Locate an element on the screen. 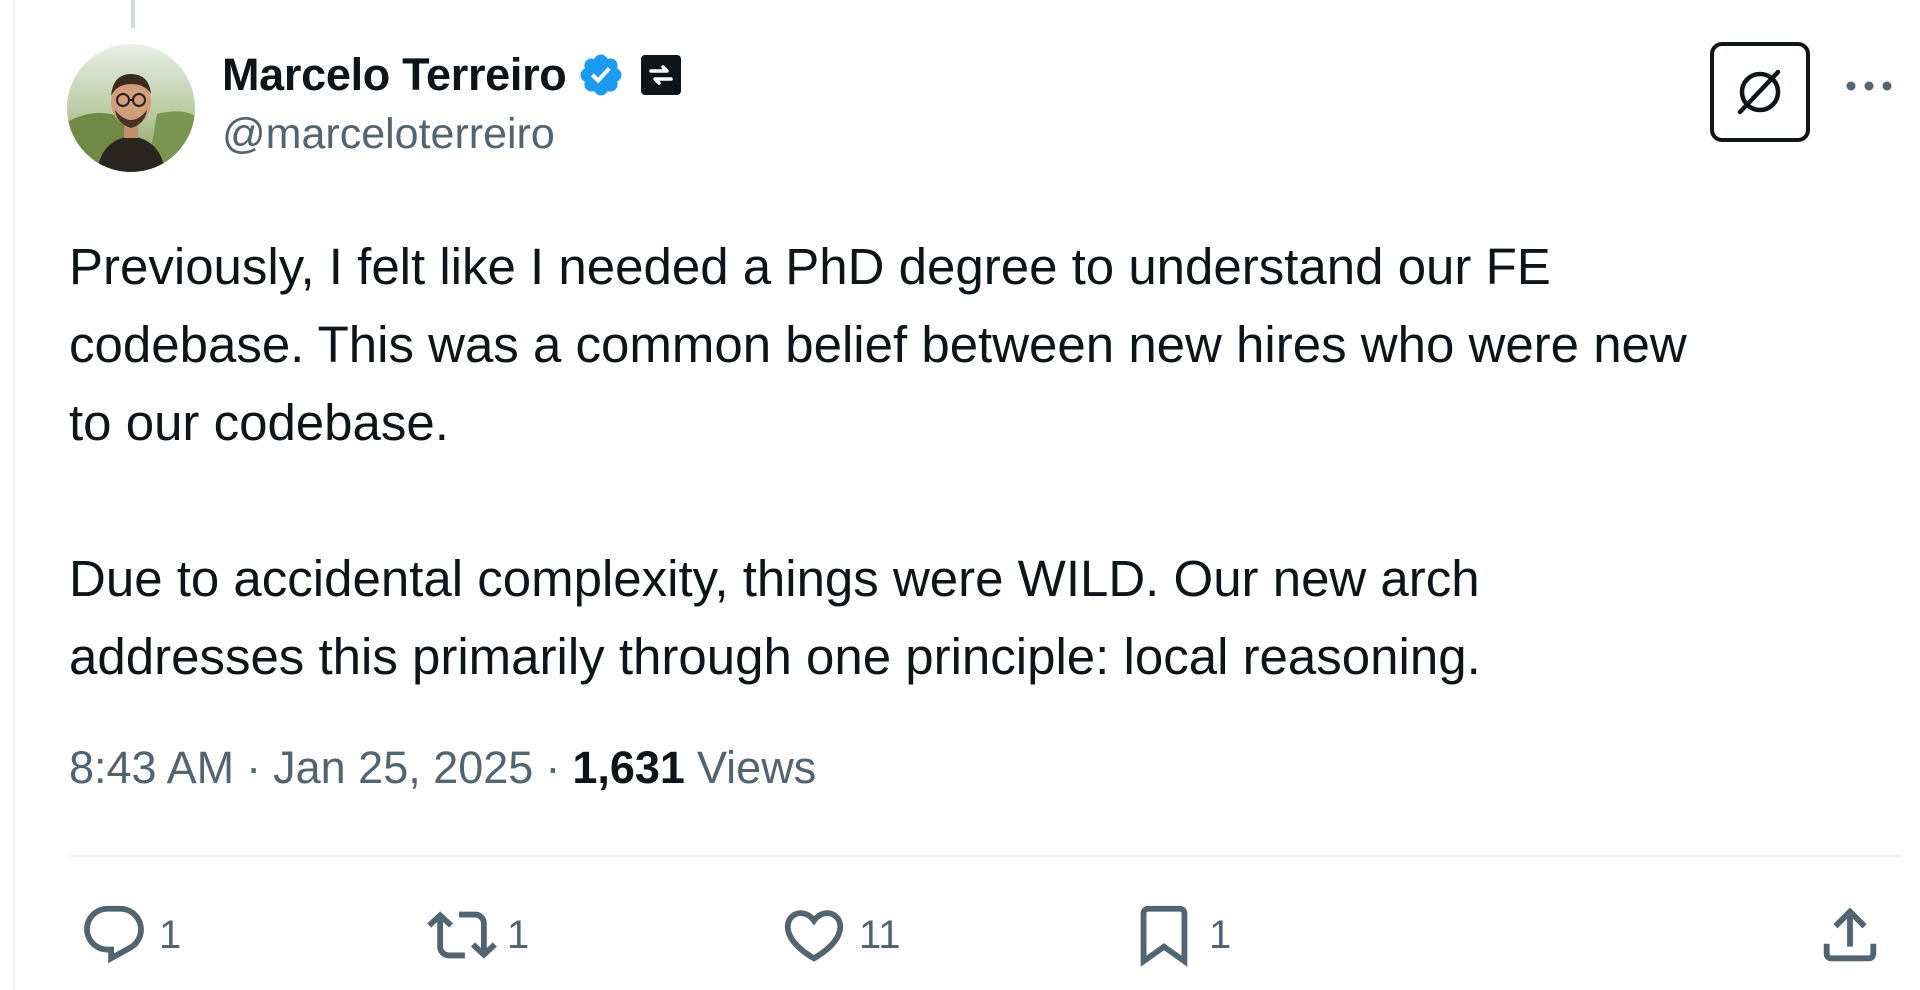 This screenshot has height=990, width=1920. more-icon is located at coordinates (1869, 86).